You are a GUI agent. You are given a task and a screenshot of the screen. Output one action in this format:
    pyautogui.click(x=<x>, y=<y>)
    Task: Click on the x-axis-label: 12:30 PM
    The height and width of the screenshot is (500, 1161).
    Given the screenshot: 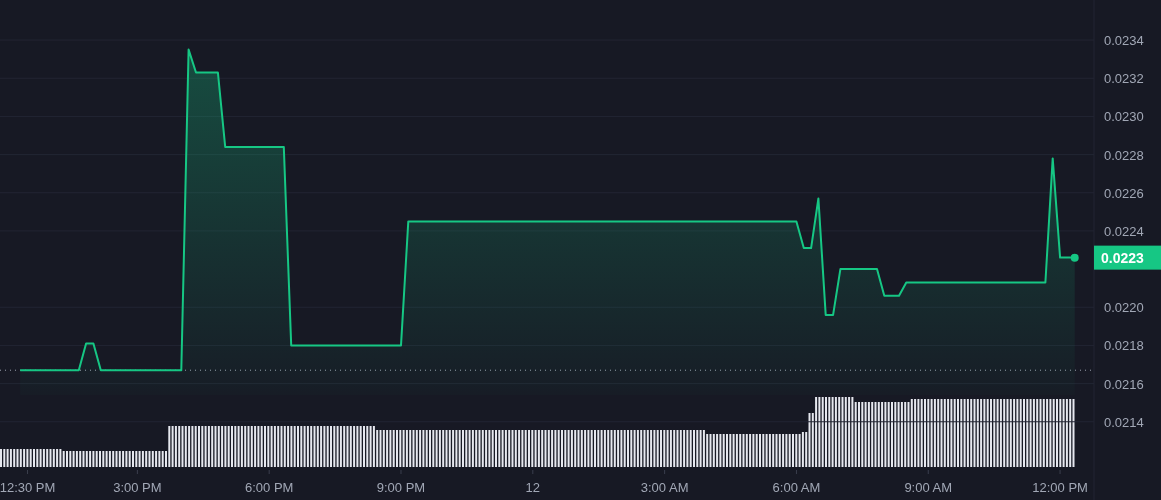 What is the action you would take?
    pyautogui.click(x=28, y=487)
    